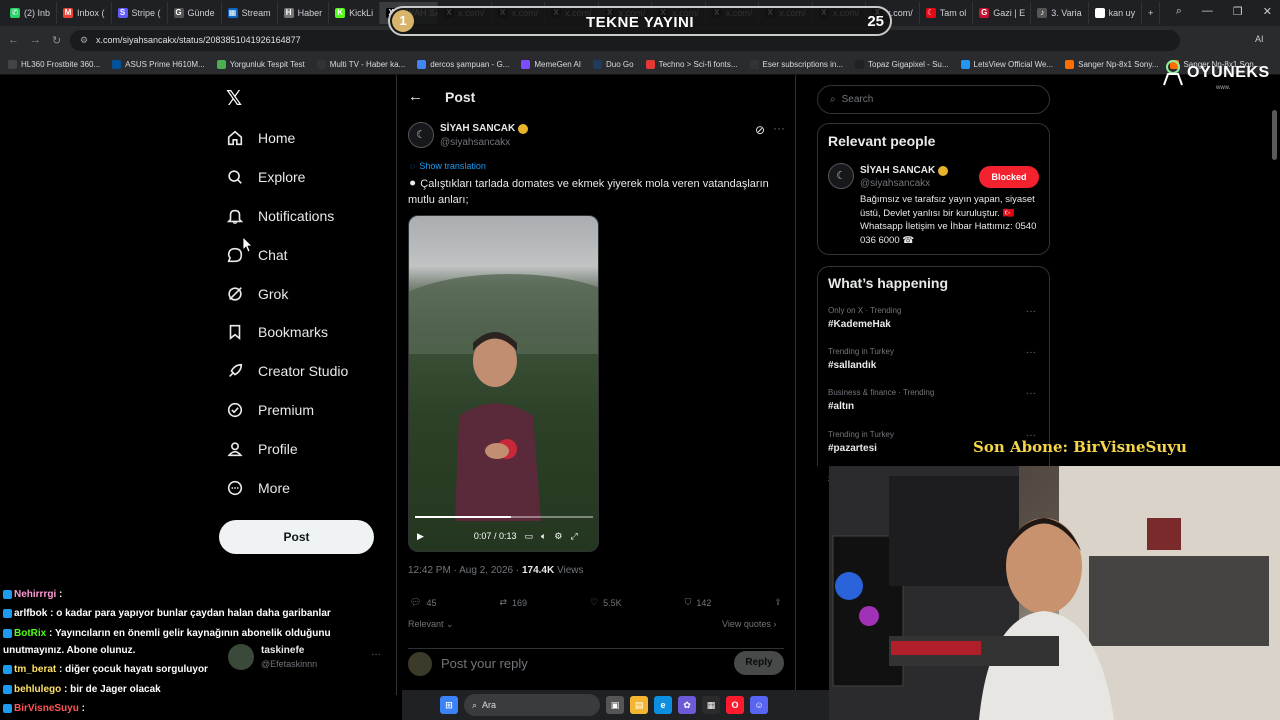  What do you see at coordinates (895, 183) in the screenshot?
I see `relevant-person-handle: @siyahsancakx` at bounding box center [895, 183].